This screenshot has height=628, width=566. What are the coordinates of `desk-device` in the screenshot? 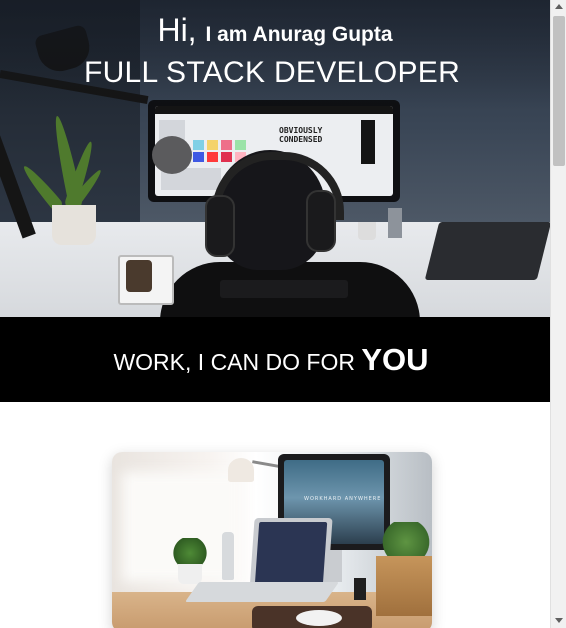 It's located at (395, 223).